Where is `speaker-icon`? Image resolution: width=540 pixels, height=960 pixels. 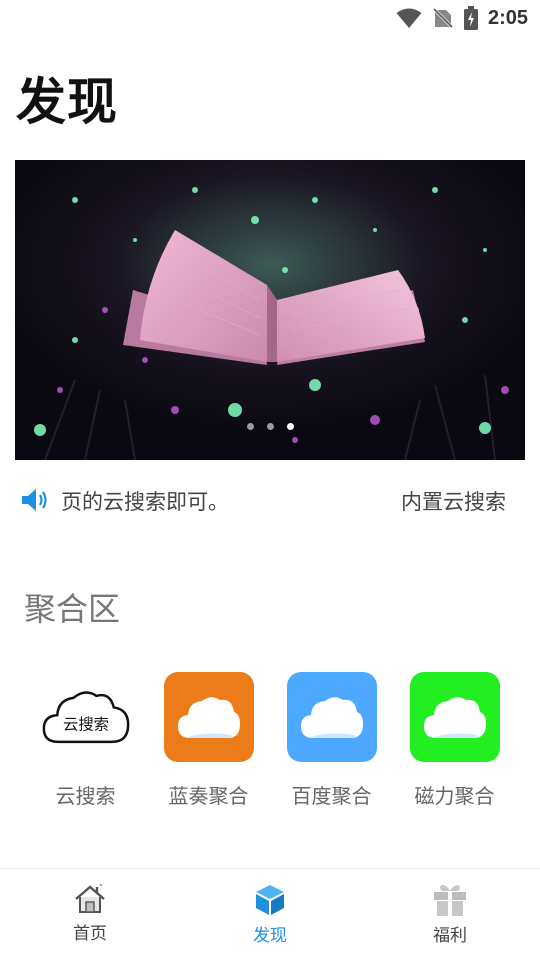 speaker-icon is located at coordinates (35, 500).